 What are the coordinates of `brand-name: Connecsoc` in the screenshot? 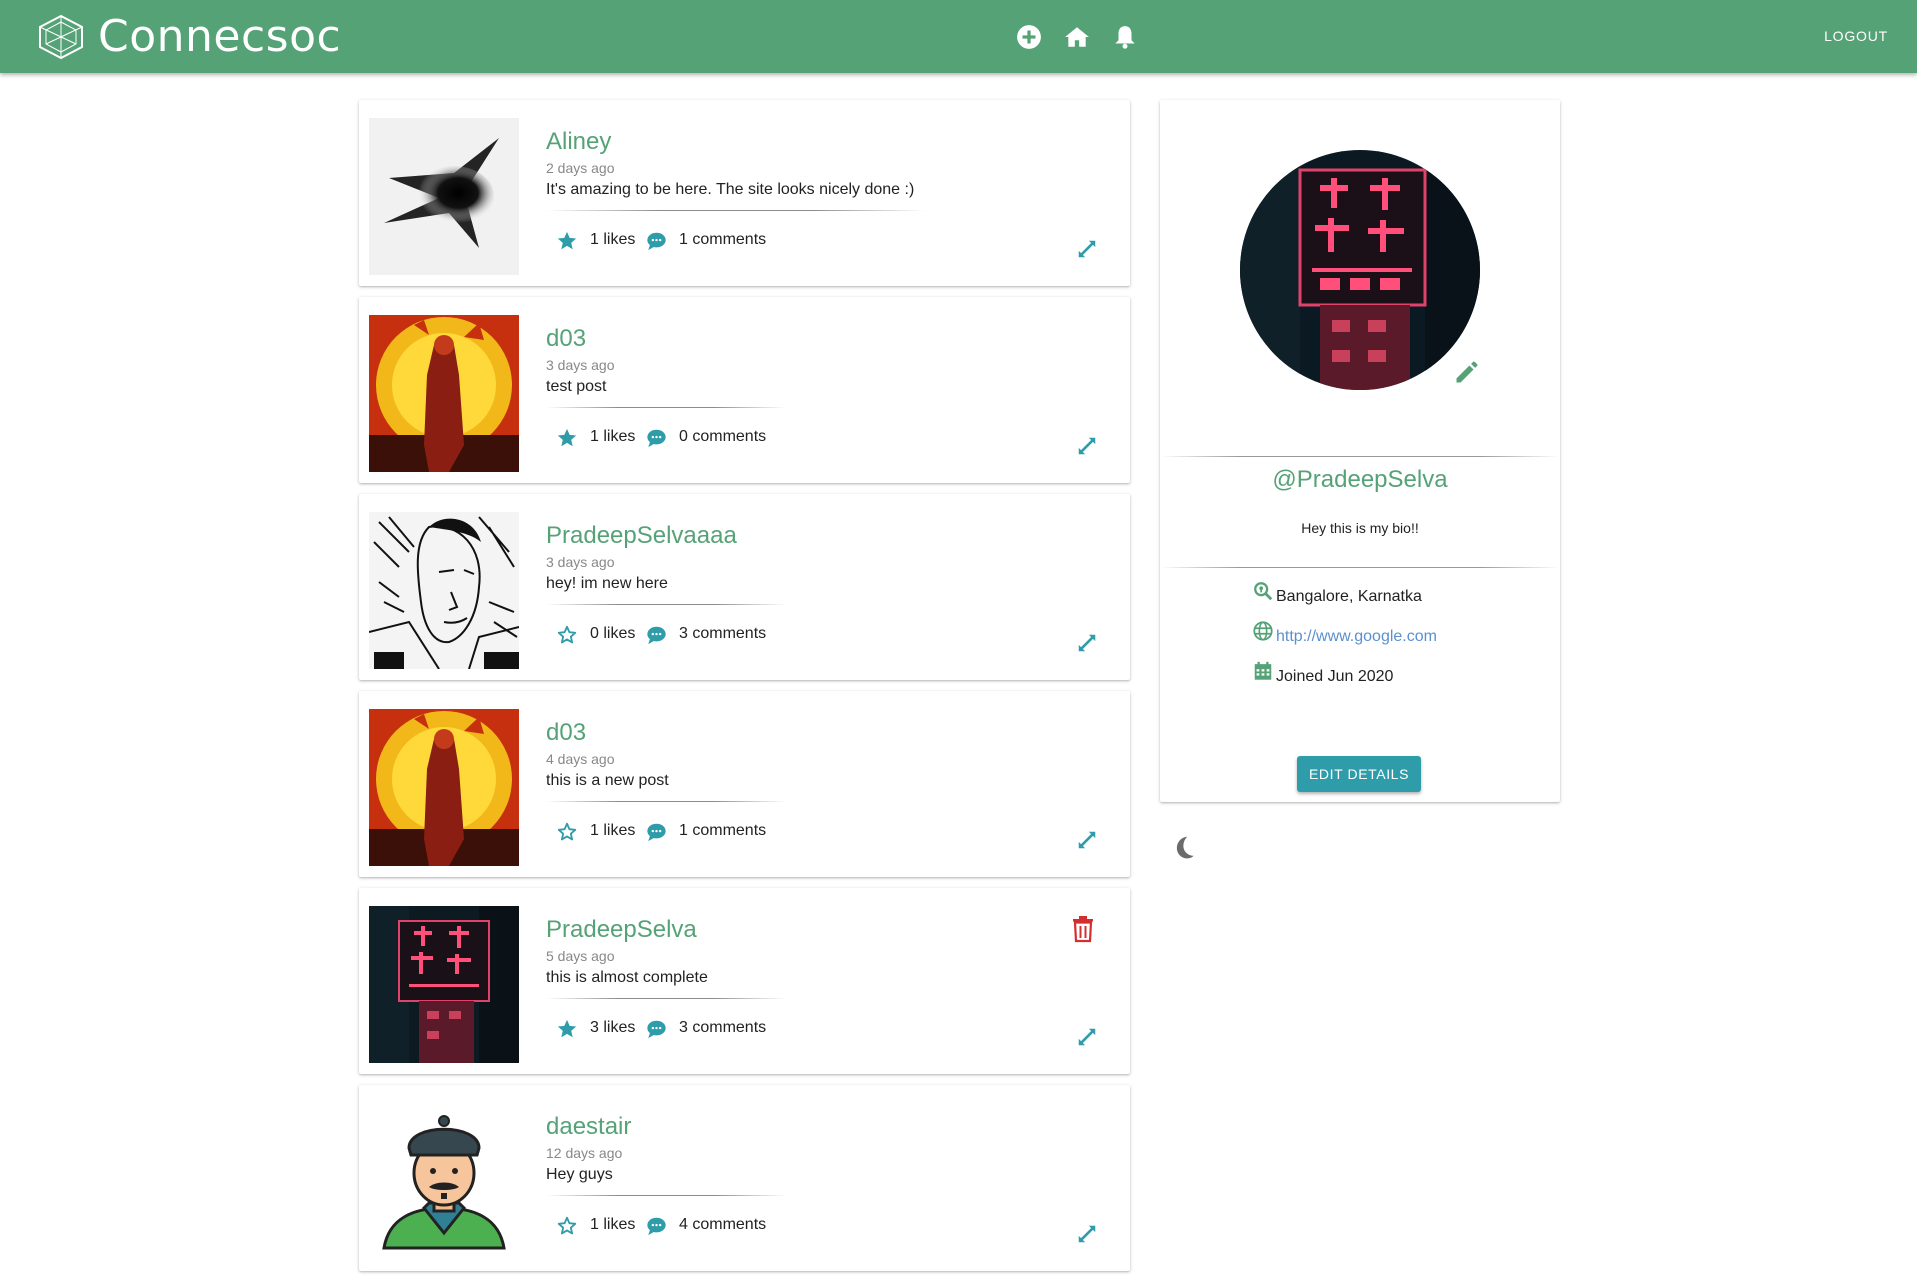 It's located at (219, 36).